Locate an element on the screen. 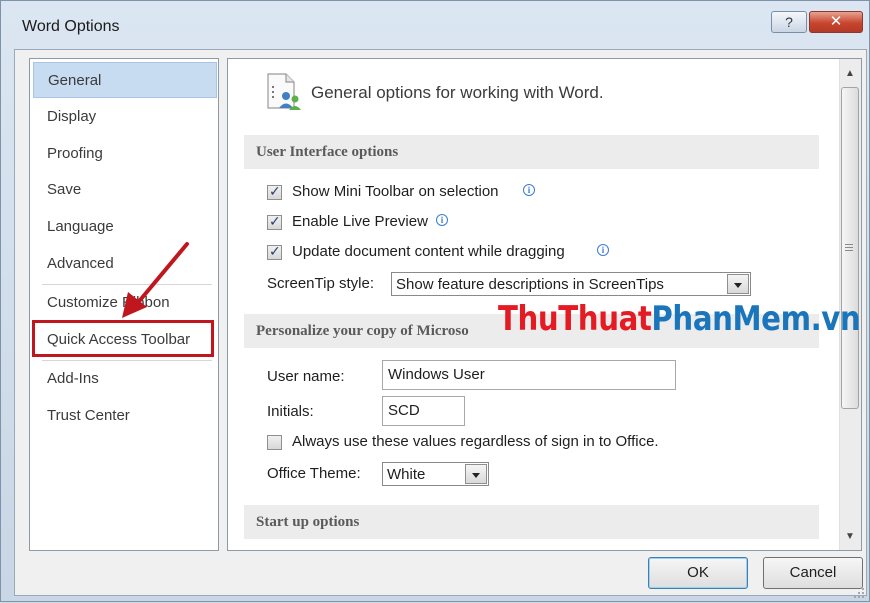 This screenshot has width=870, height=603. resize-grip-icon is located at coordinates (859, 593).